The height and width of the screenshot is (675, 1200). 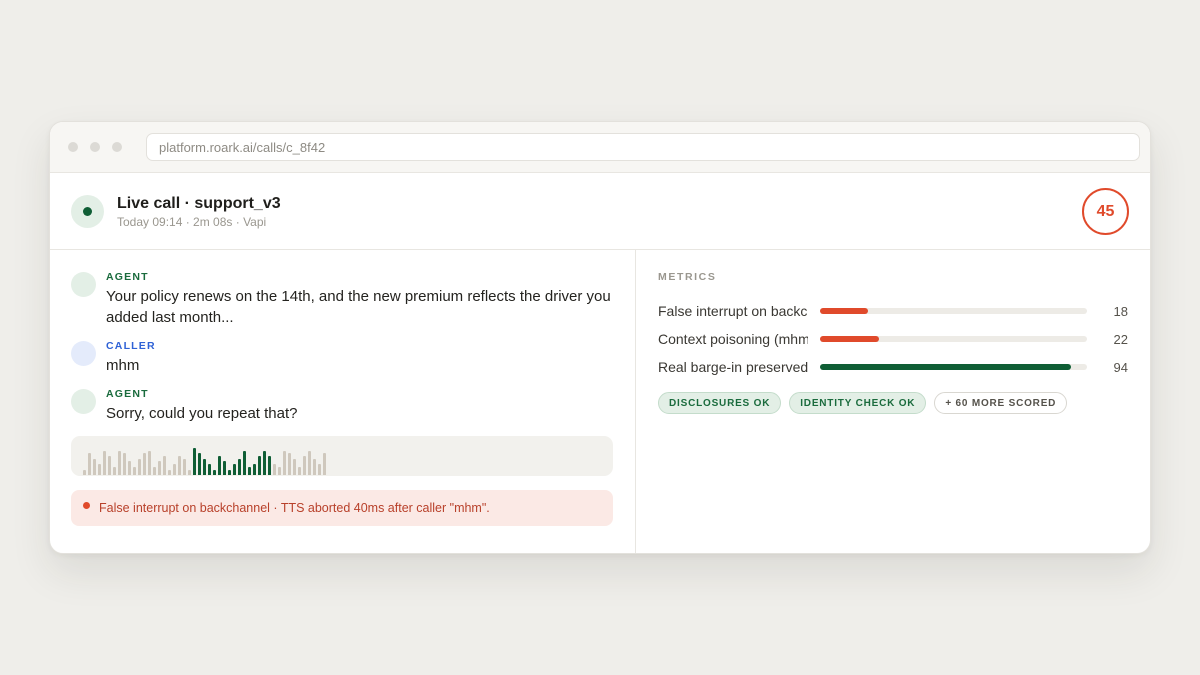 I want to click on url-text: platform.roark.ai/calls/c_8f42, so click(x=242, y=147).